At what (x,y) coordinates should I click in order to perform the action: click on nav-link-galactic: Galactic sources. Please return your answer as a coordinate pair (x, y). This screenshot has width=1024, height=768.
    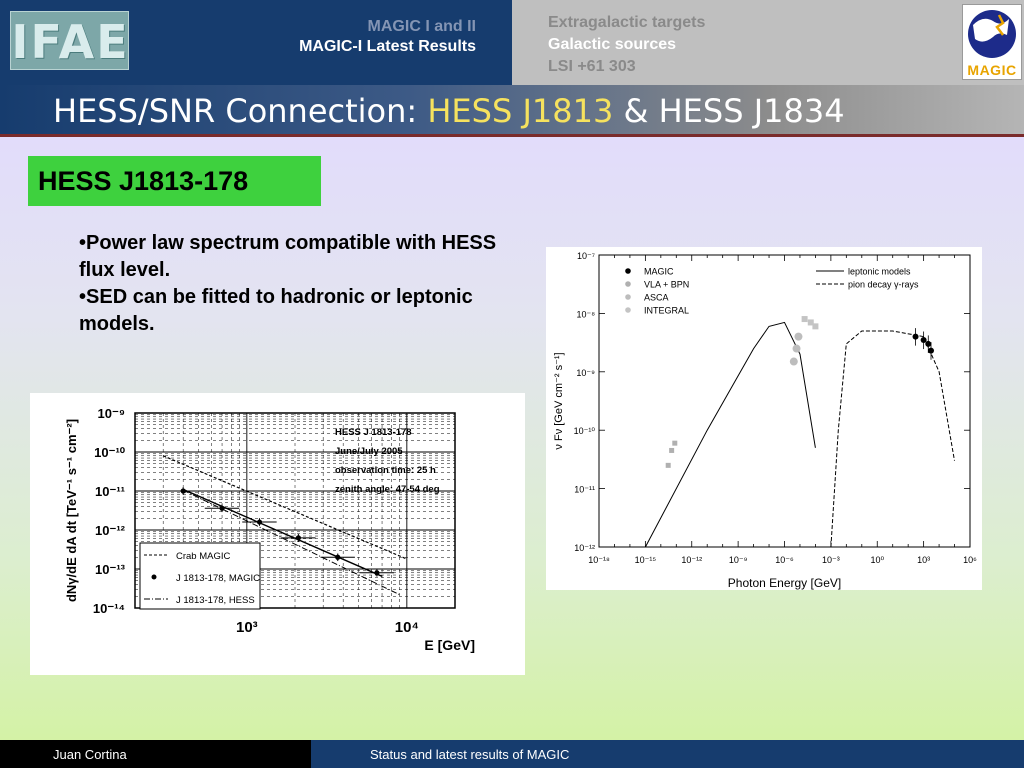
    Looking at the image, I should click on (626, 45).